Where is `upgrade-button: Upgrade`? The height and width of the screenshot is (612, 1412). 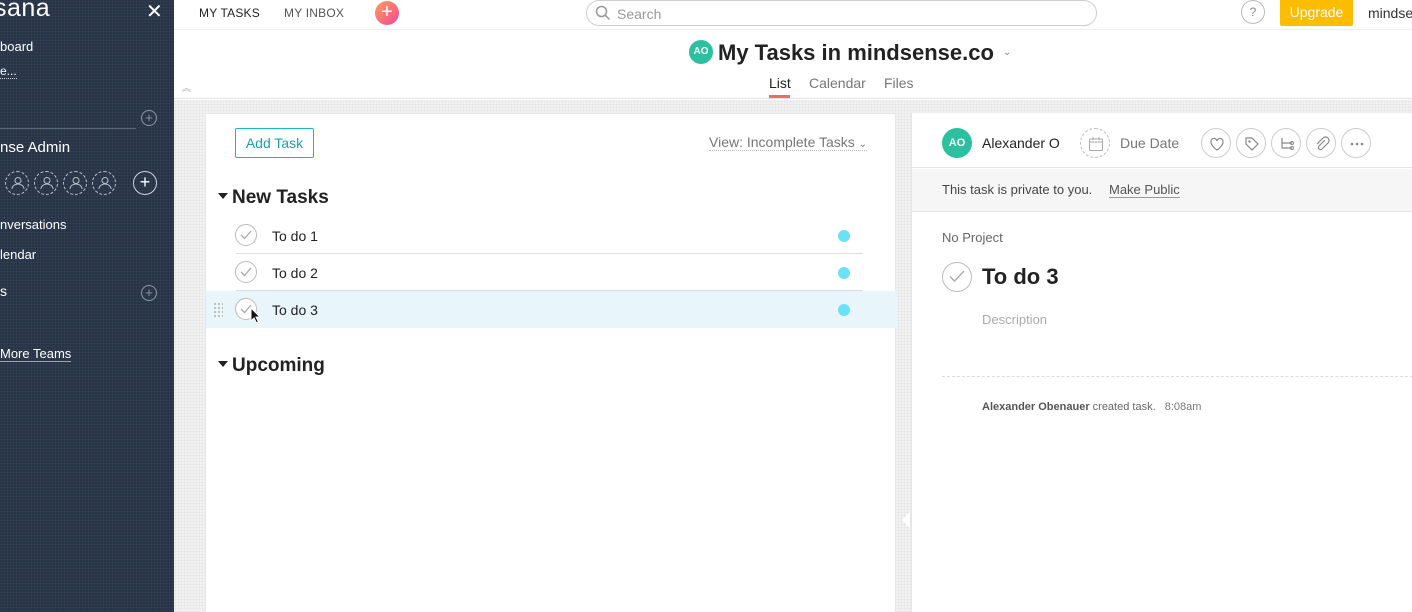
upgrade-button: Upgrade is located at coordinates (1316, 13).